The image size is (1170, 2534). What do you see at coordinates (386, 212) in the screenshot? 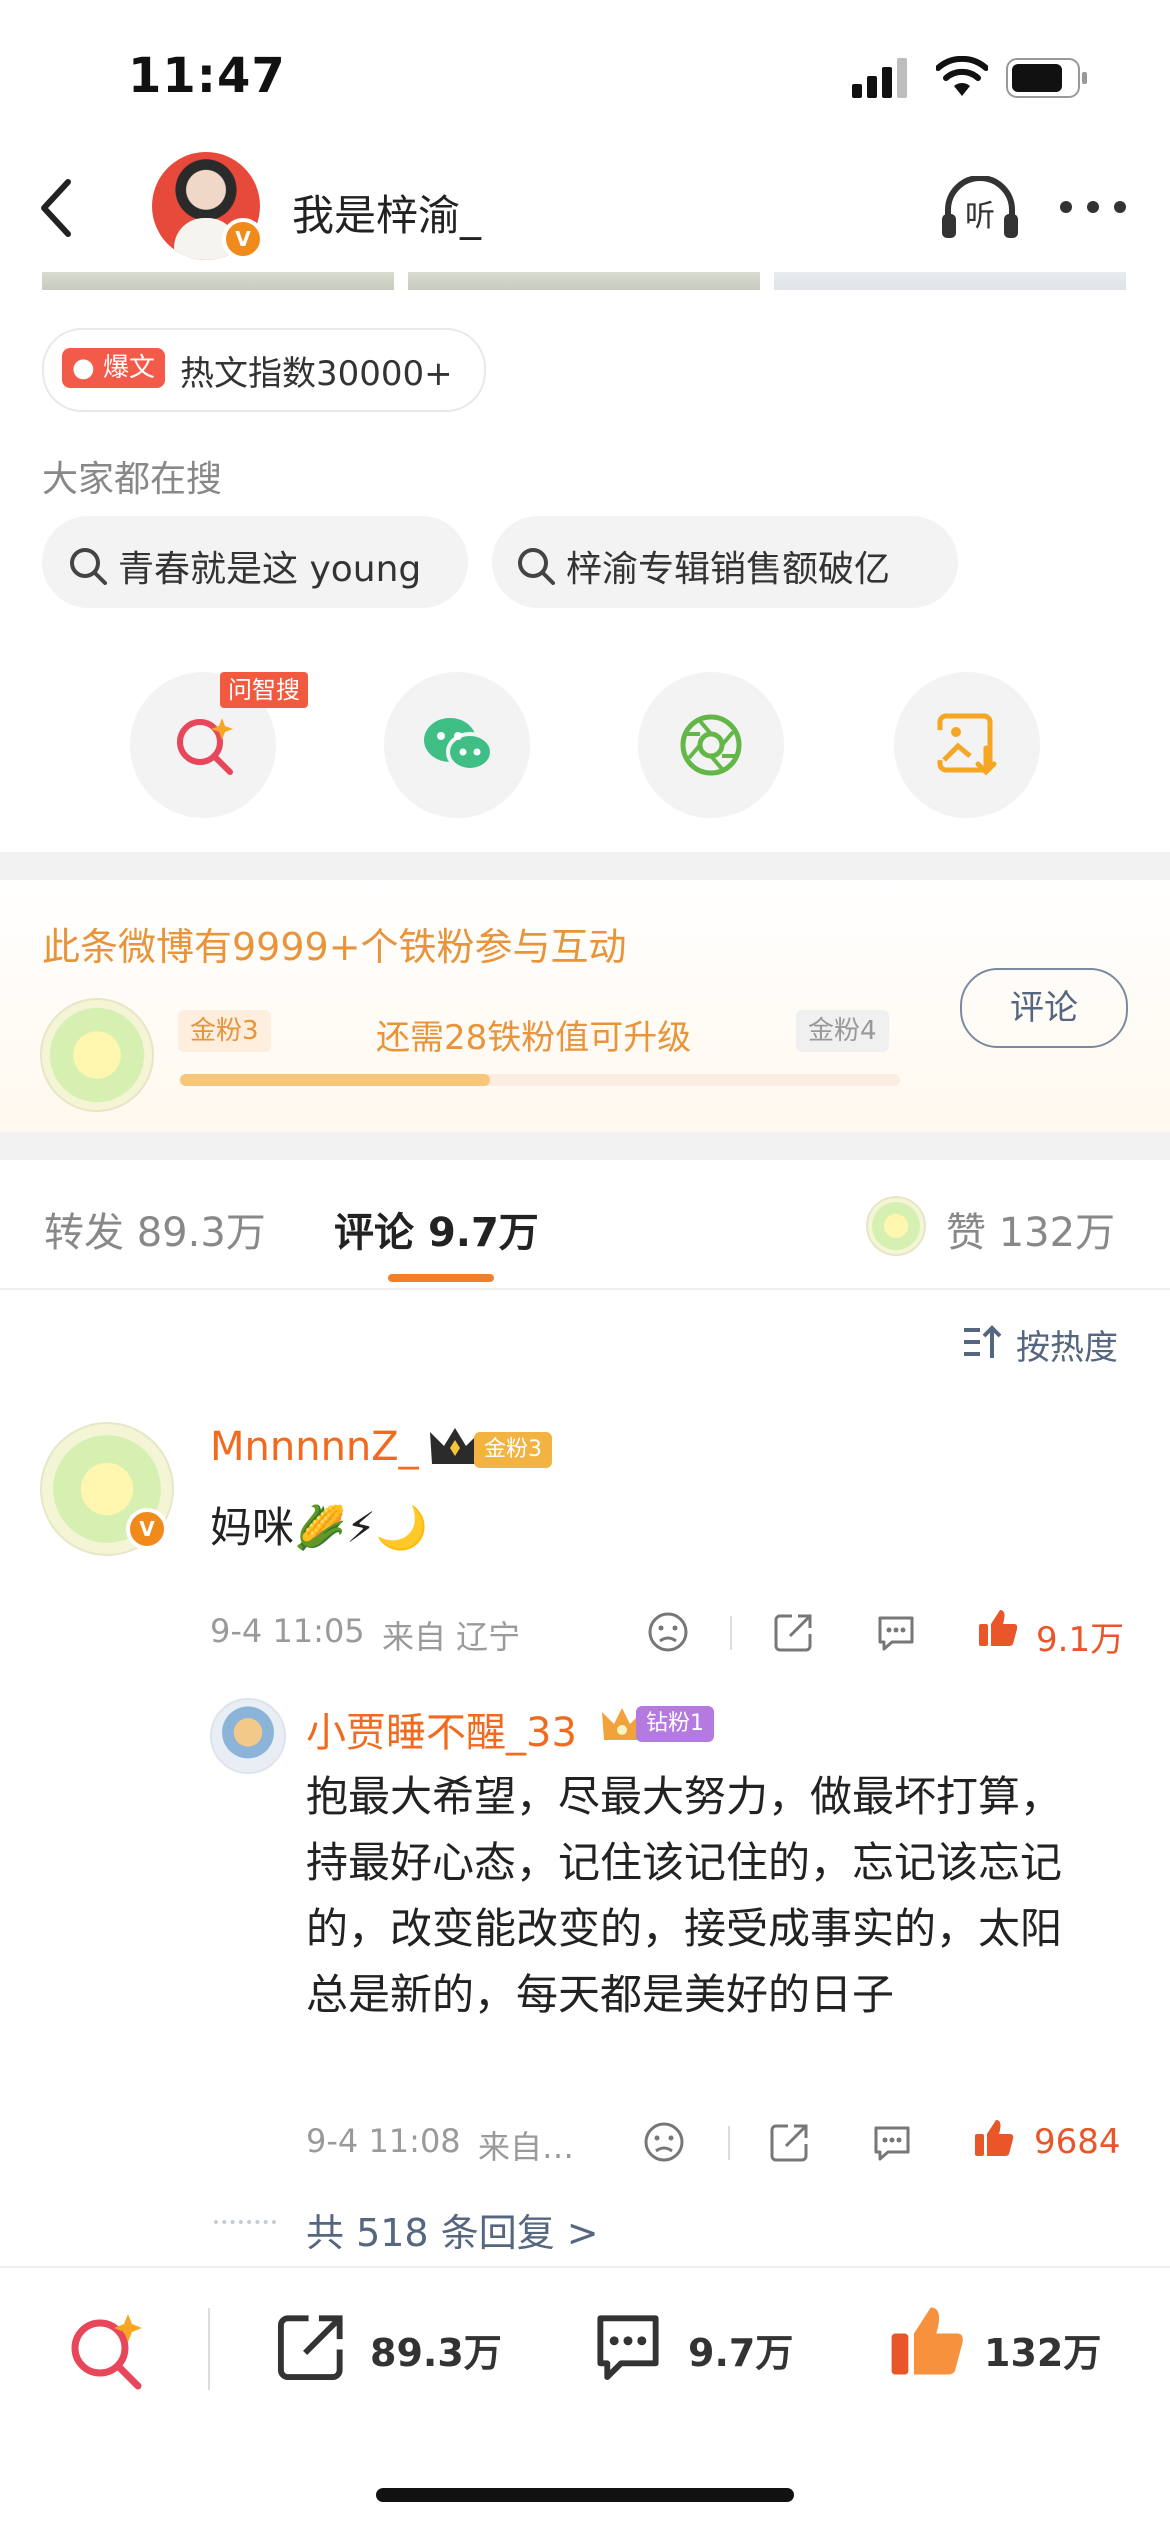
I see `author-name: 我是梓渝_` at bounding box center [386, 212].